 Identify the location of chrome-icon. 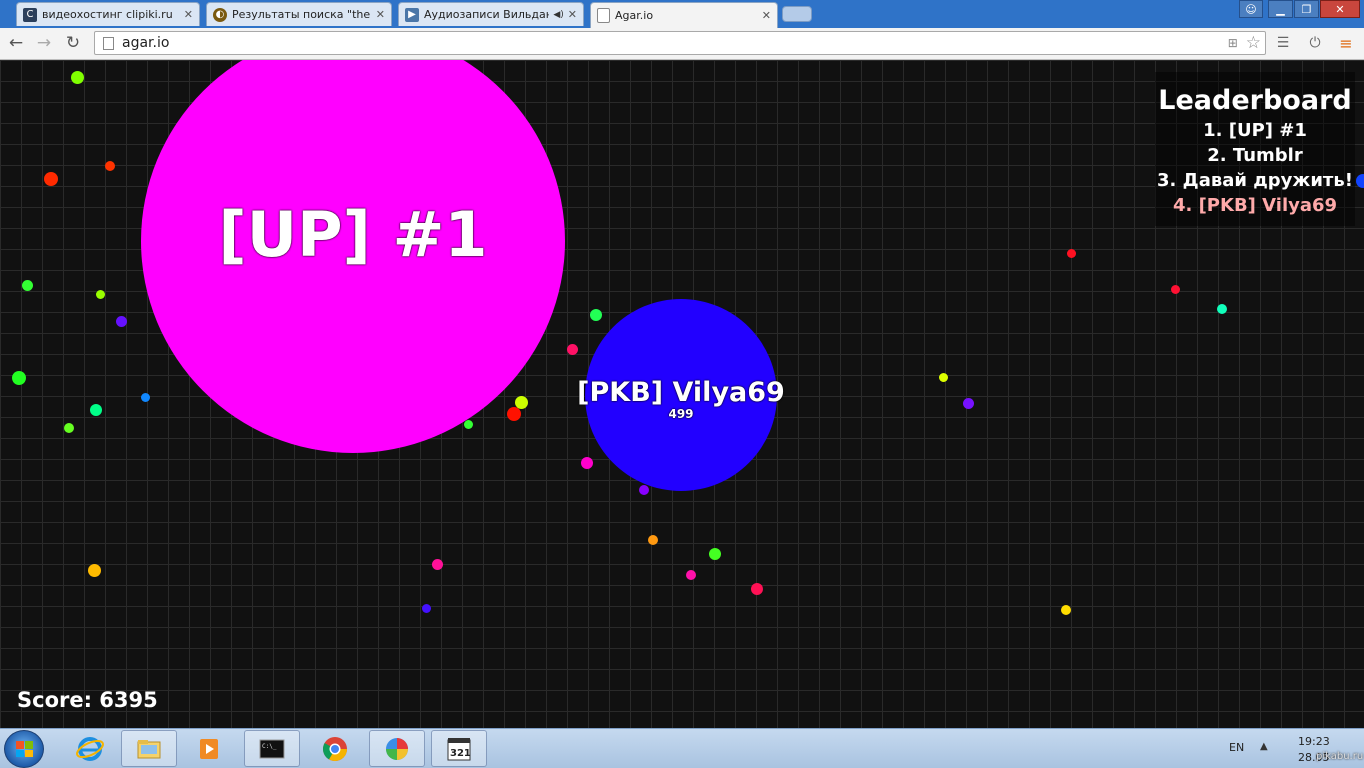
(335, 748).